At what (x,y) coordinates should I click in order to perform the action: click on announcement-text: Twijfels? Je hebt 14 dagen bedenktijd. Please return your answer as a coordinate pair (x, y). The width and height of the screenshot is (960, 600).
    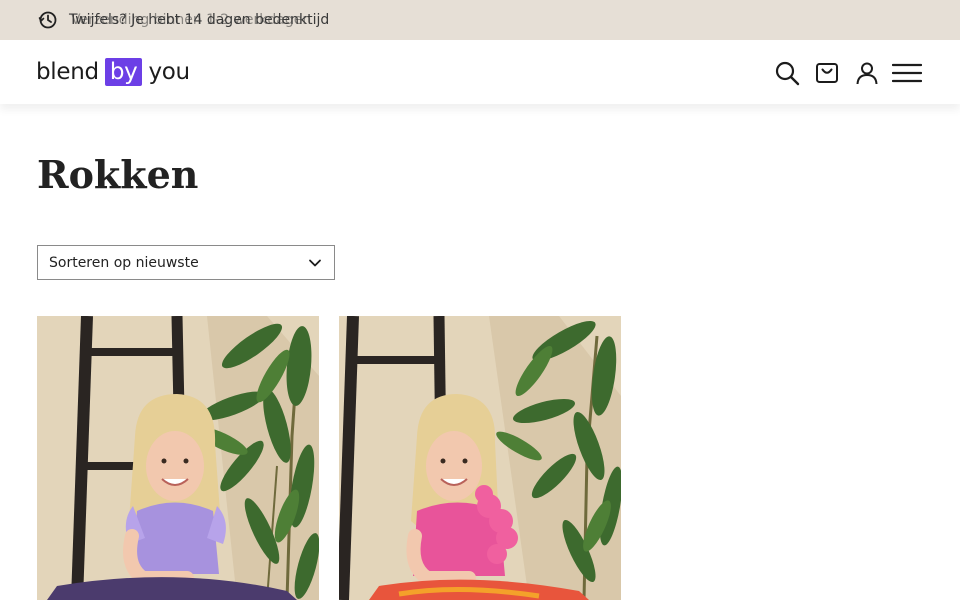
    Looking at the image, I should click on (199, 20).